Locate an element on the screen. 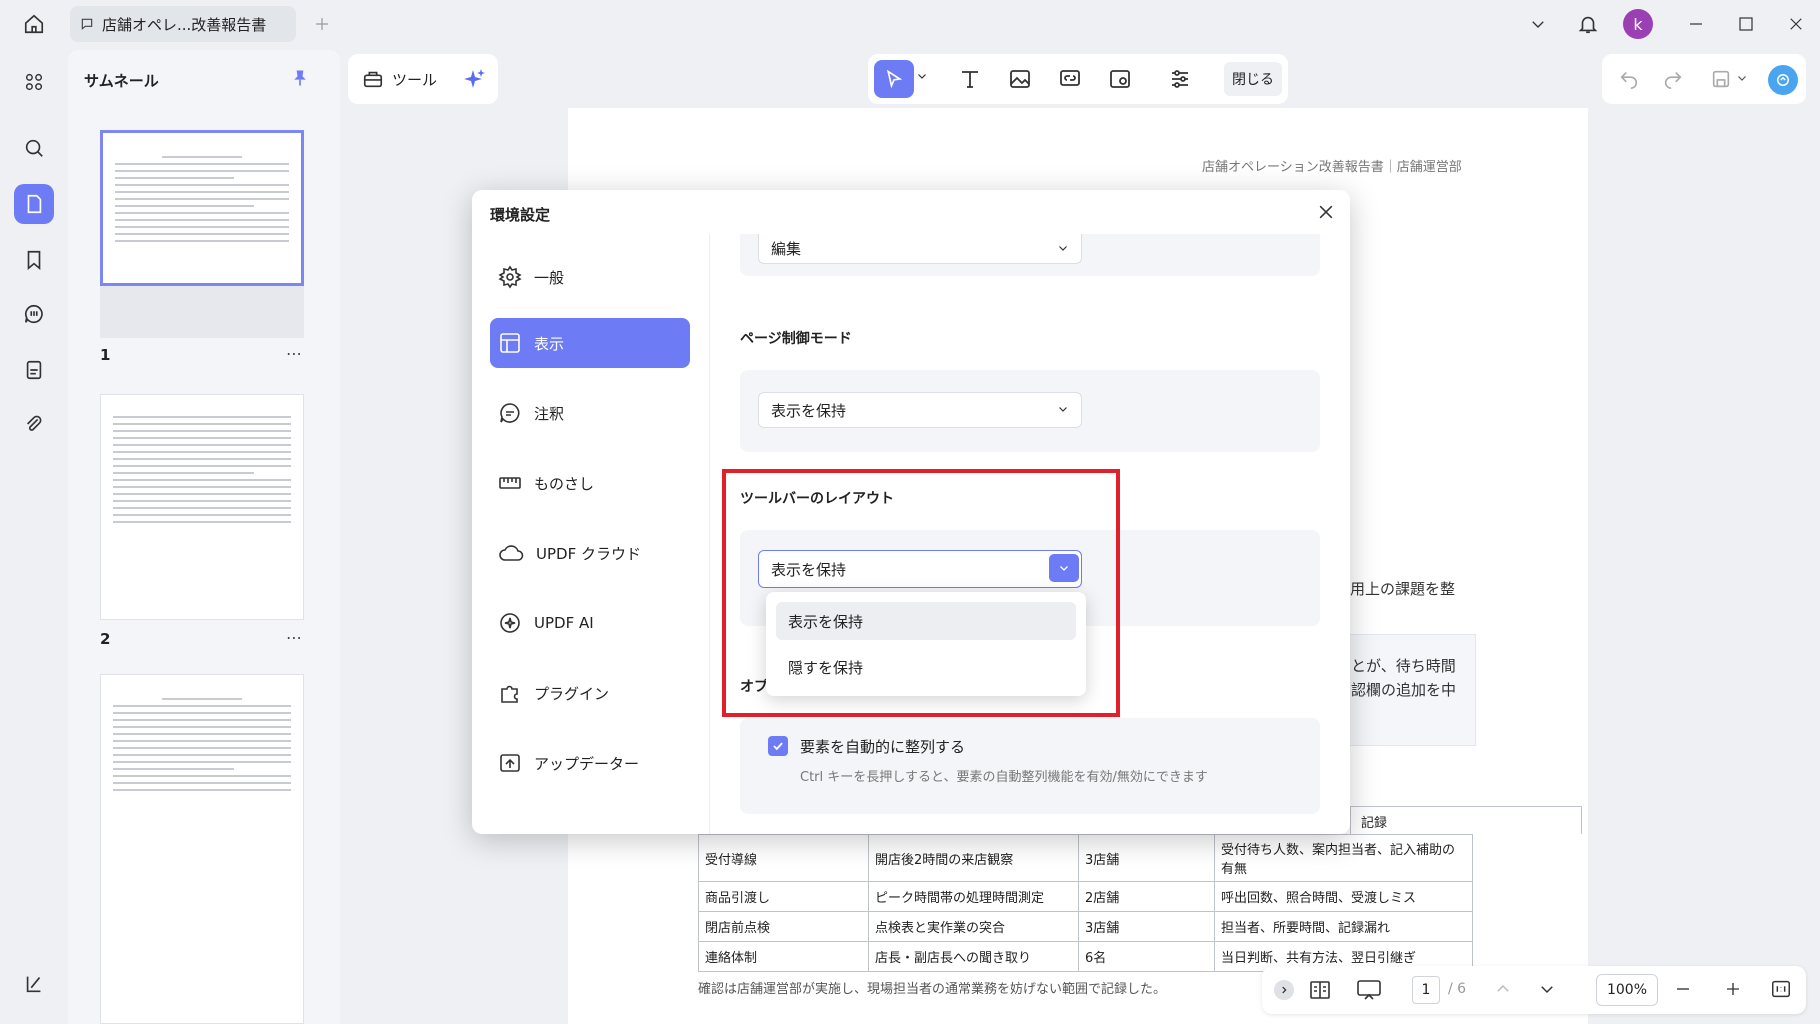  link-tool-icon is located at coordinates (1070, 79).